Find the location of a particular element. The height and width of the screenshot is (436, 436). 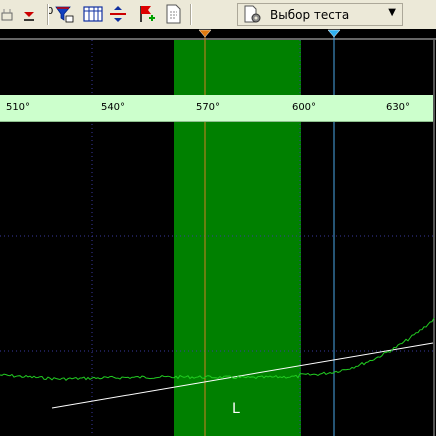

table-icon is located at coordinates (93, 14).